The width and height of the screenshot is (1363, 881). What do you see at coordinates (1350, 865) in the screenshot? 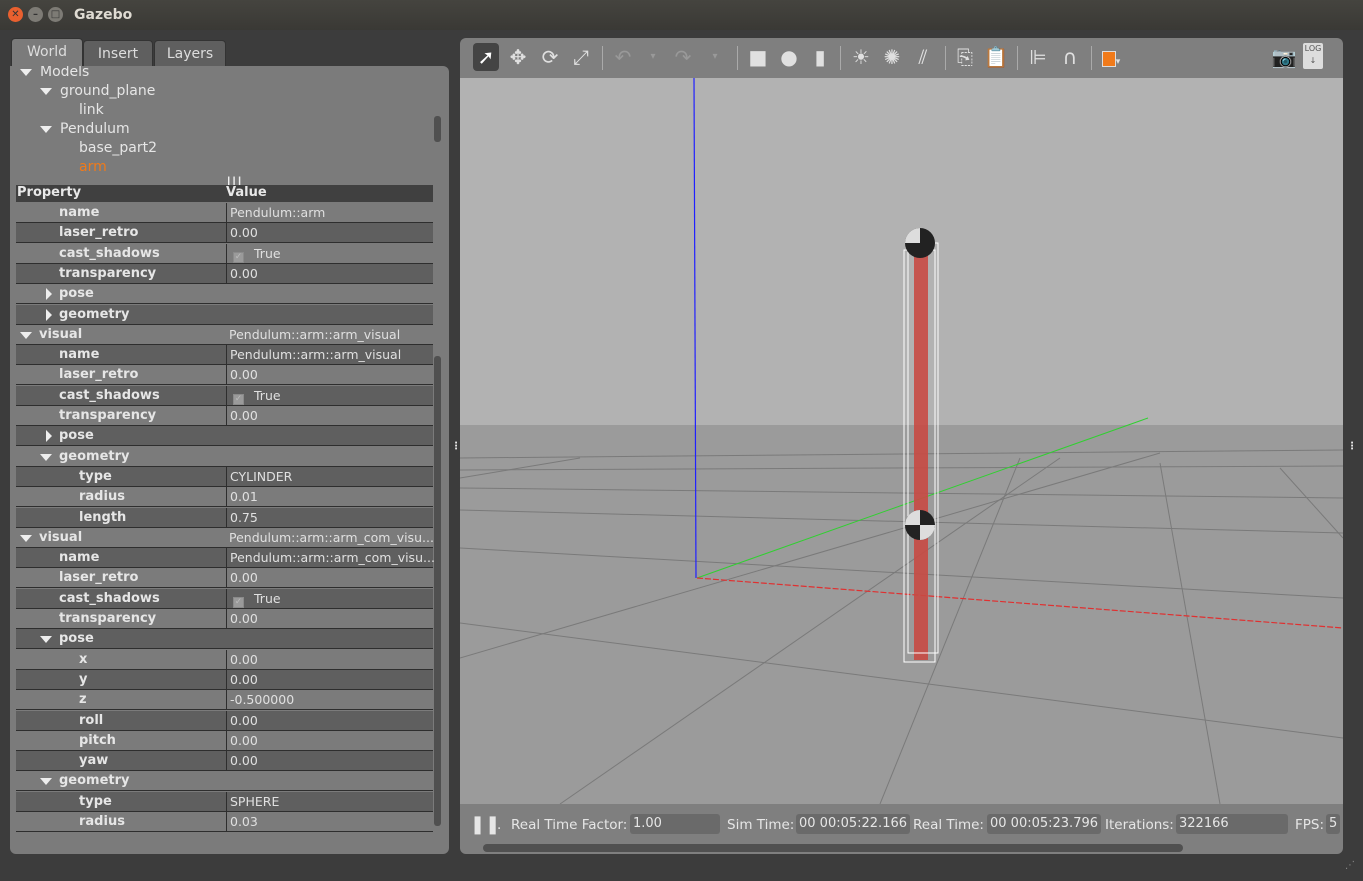
I see `resize-grip-icon: ⋰` at bounding box center [1350, 865].